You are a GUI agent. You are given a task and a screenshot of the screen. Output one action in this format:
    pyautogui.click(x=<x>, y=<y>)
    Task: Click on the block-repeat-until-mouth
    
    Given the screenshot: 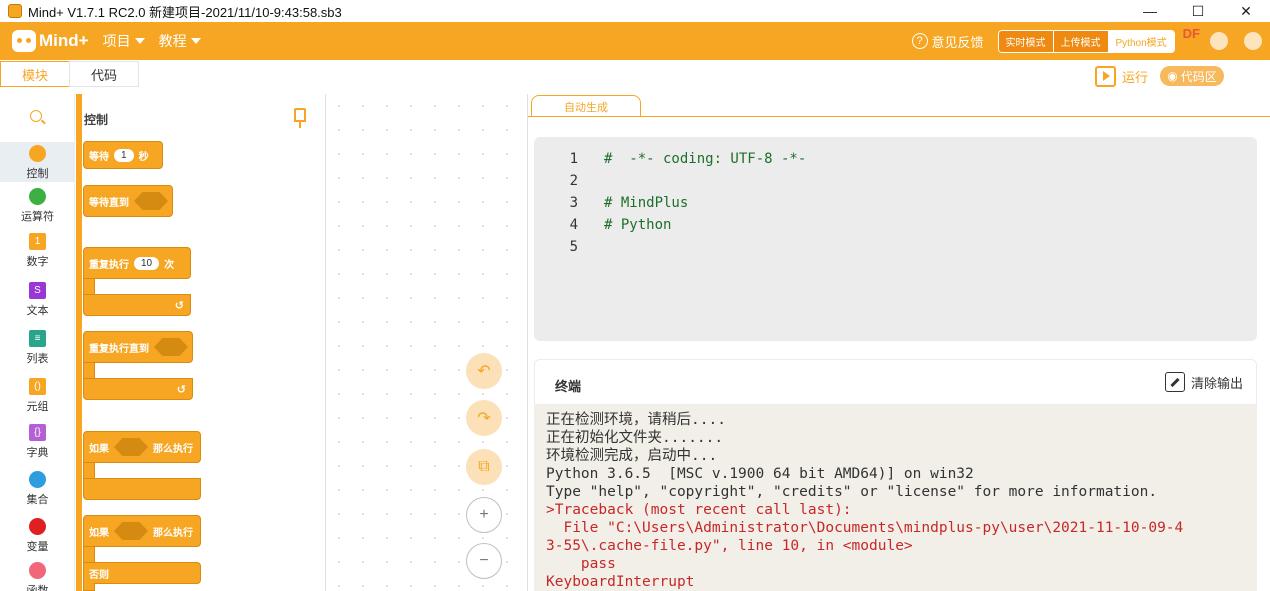 What is the action you would take?
    pyautogui.click(x=89, y=371)
    